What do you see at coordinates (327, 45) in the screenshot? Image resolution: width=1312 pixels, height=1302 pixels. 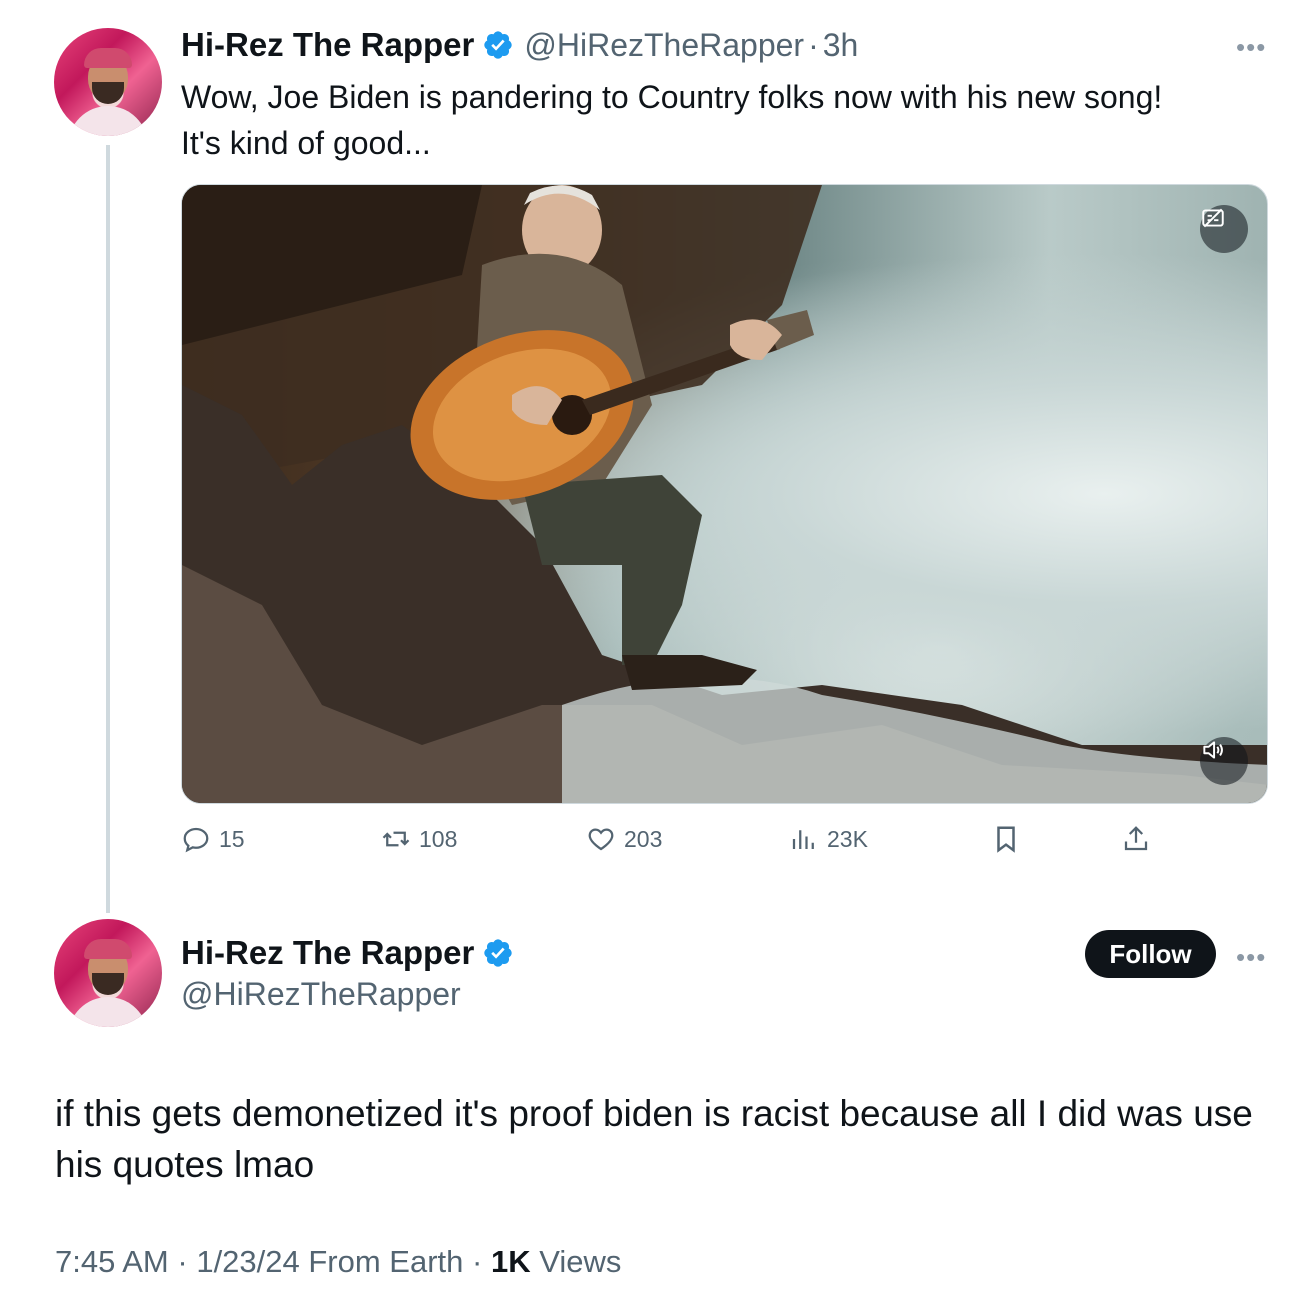 I see `author-display-name: Hi-Rez The Rapper` at bounding box center [327, 45].